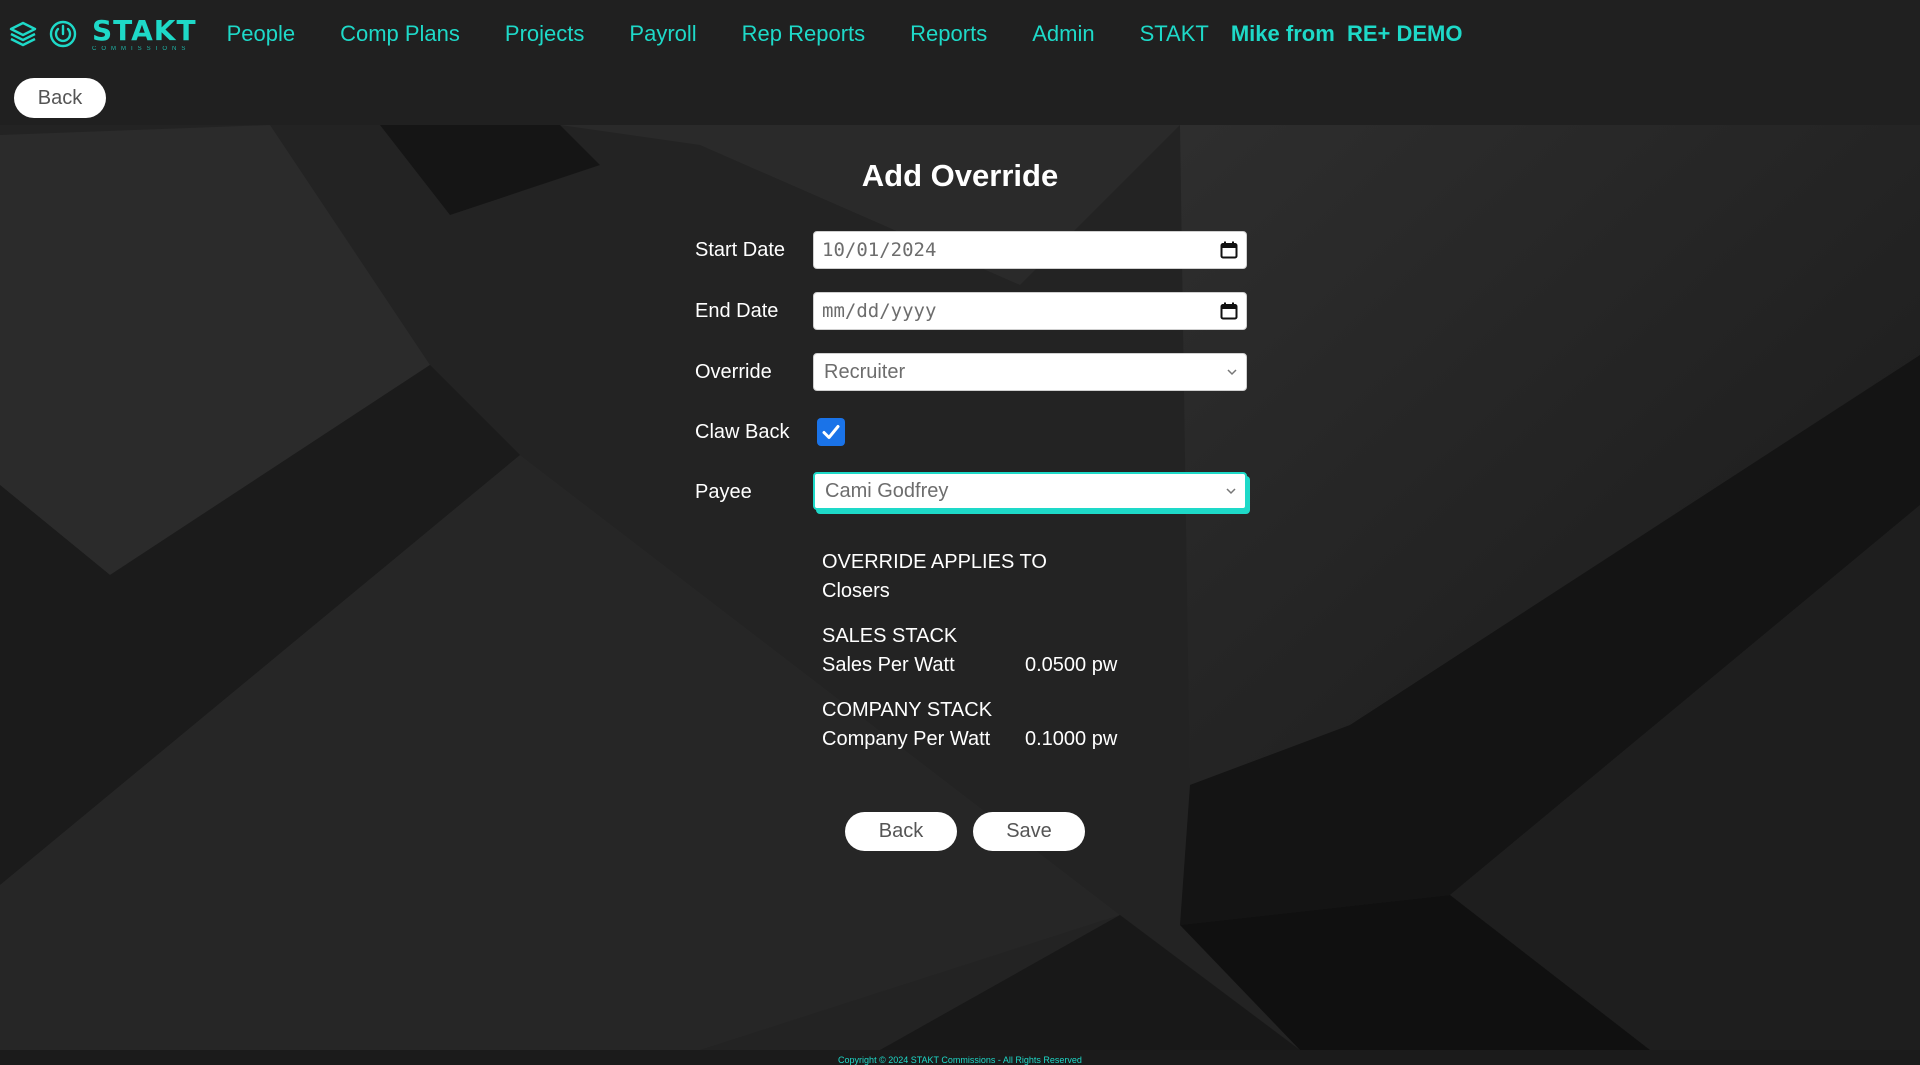  I want to click on applies-heading: OVERRIDE APPLIES TO, so click(934, 562).